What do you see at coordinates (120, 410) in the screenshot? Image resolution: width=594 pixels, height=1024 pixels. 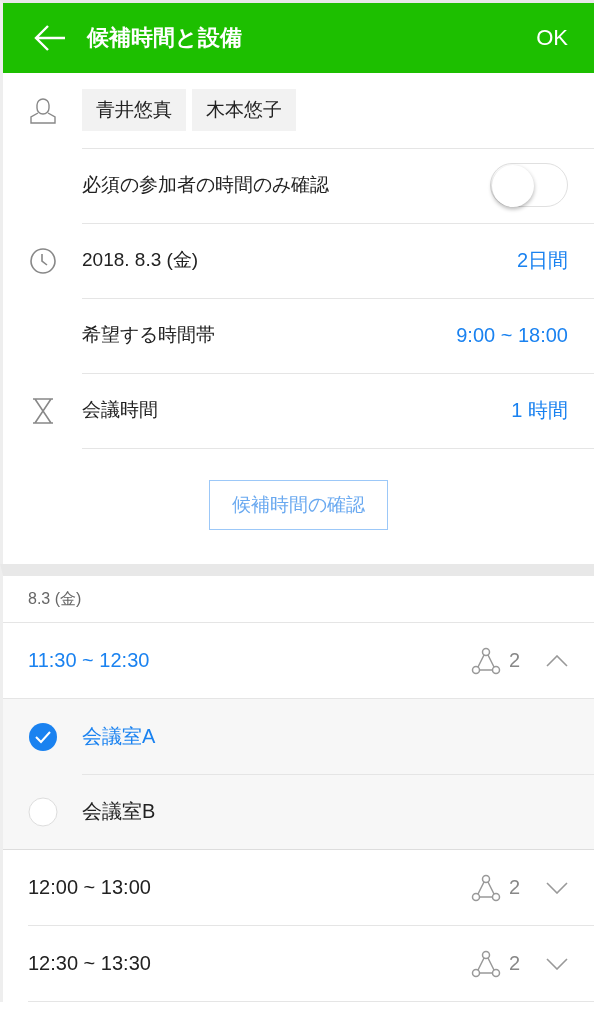 I see `setting-label: 会議時間` at bounding box center [120, 410].